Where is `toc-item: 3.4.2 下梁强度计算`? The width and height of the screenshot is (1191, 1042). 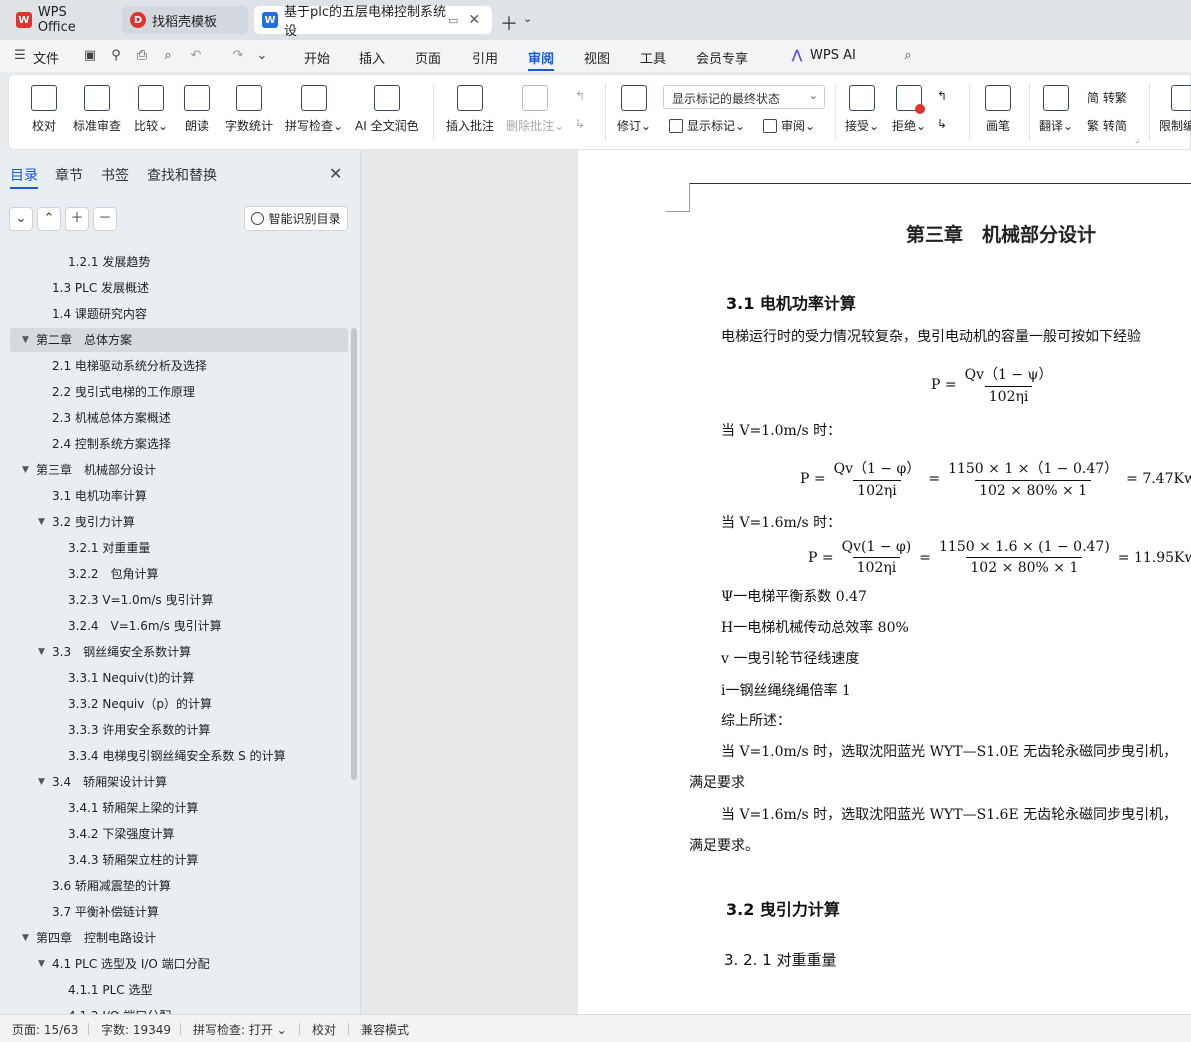
toc-item: 3.4.2 下梁强度计算 is located at coordinates (174, 834).